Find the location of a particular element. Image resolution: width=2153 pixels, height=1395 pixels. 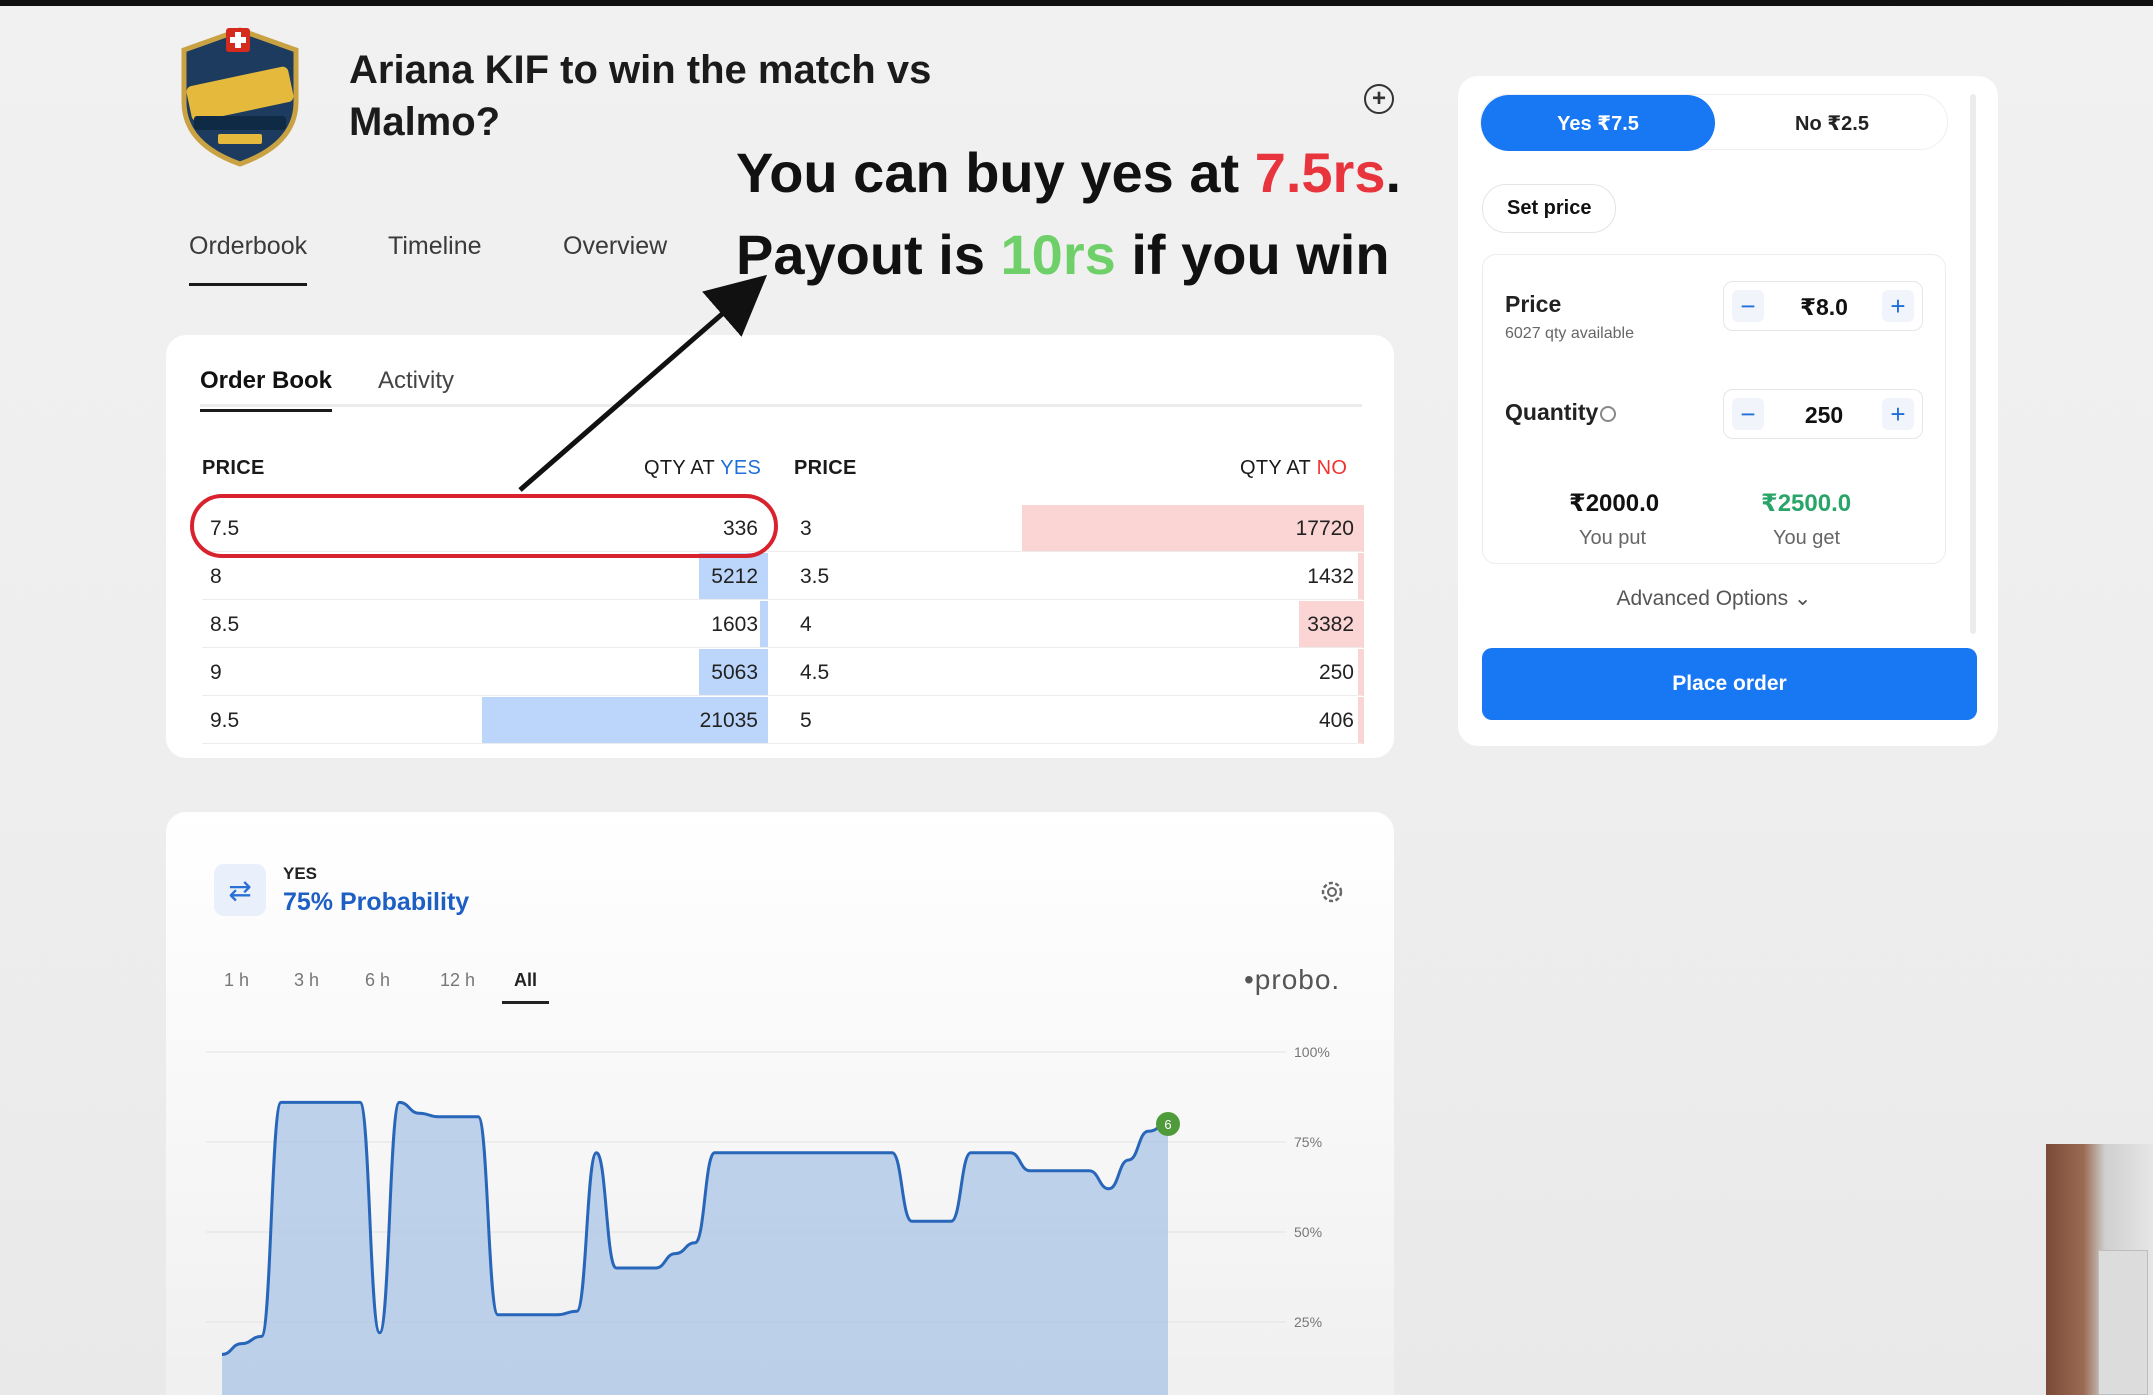

price-value: ₹8.0 is located at coordinates (1824, 307).